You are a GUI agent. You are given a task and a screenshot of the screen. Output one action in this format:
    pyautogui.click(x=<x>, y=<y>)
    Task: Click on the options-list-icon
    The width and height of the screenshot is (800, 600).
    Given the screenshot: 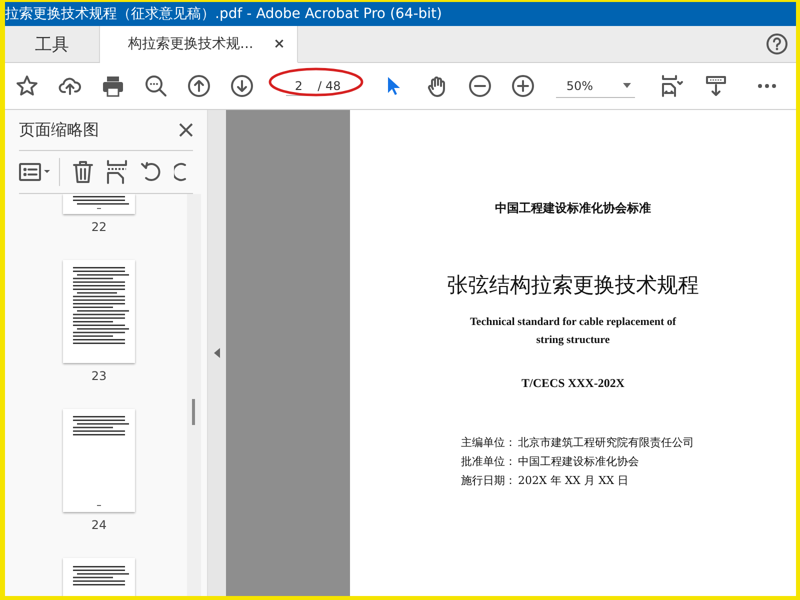 What is the action you would take?
    pyautogui.click(x=35, y=172)
    